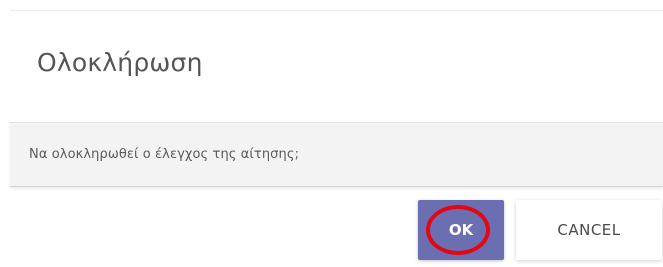 The height and width of the screenshot is (267, 663). I want to click on ok-button: OK, so click(461, 230).